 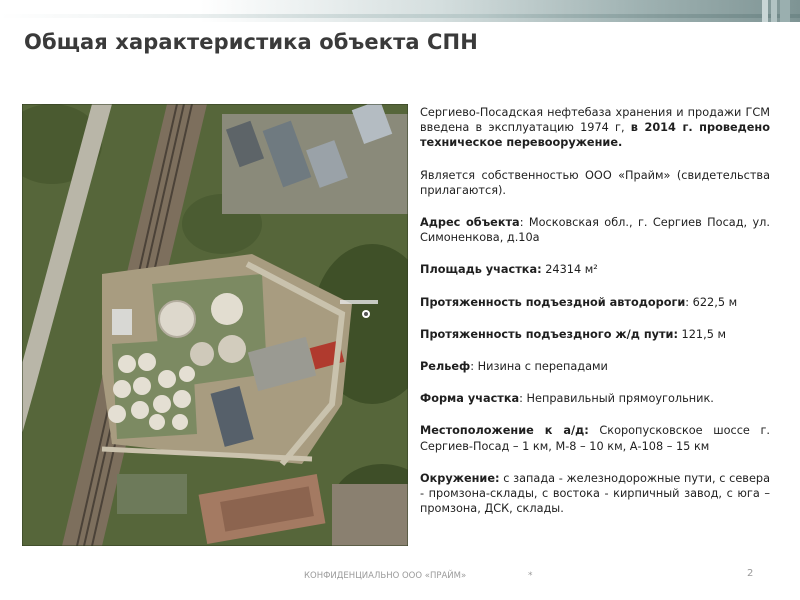 I want to click on row-value: 24314 м², so click(x=569, y=270).